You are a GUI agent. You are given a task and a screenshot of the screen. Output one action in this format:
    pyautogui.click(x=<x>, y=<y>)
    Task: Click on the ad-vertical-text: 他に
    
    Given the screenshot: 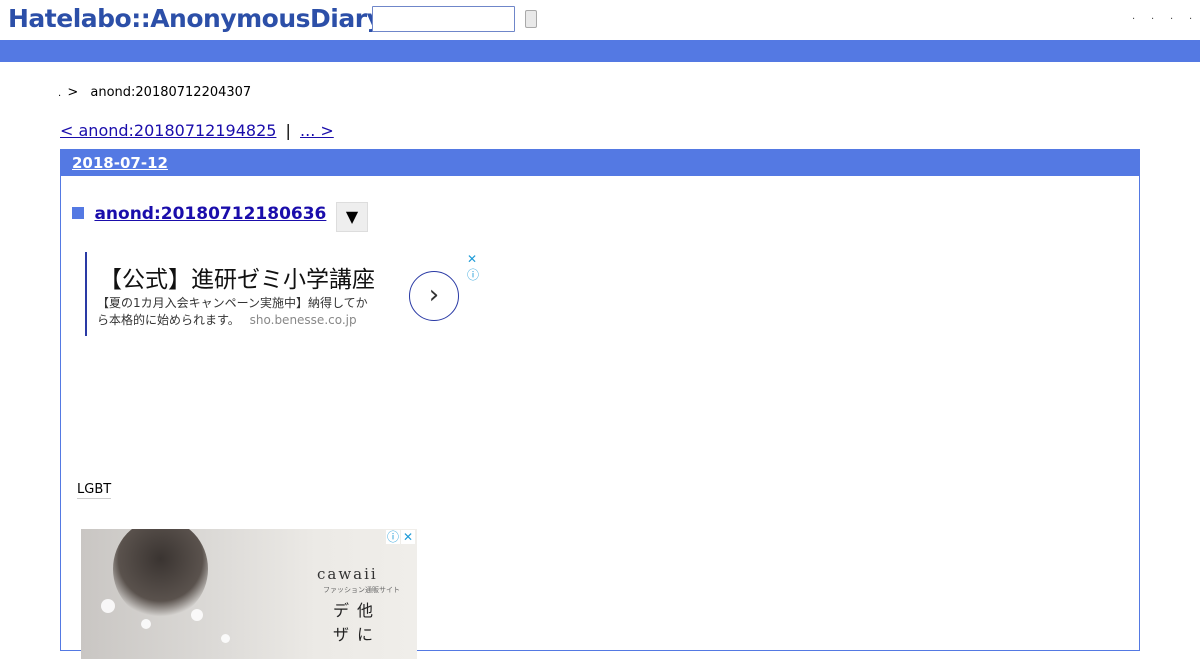 What is the action you would take?
    pyautogui.click(x=365, y=622)
    